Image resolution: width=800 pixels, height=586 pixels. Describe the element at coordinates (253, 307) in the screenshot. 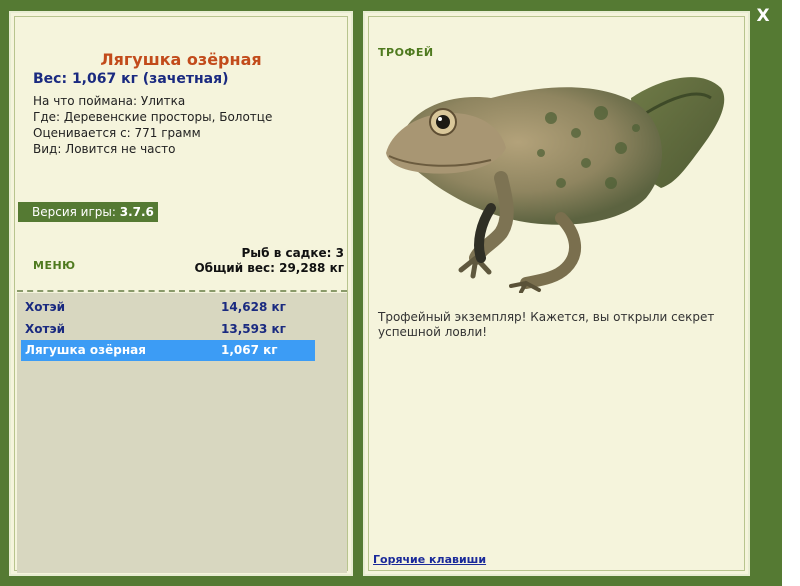

I see `catch-weight: 14,628 кг` at that location.